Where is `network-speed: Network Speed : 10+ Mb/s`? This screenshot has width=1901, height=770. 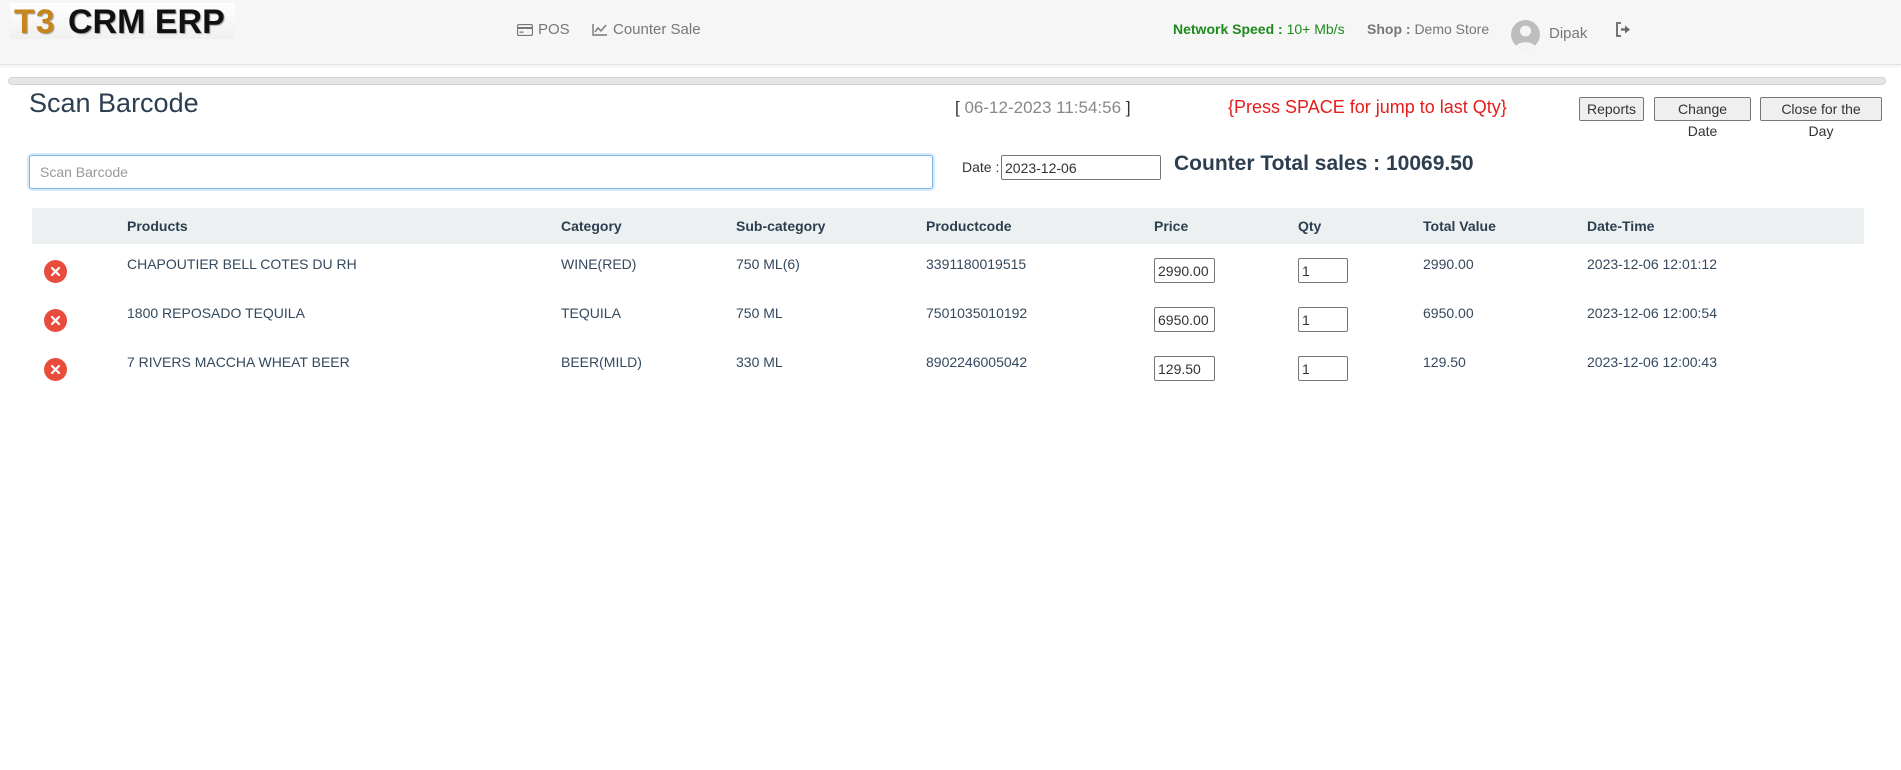 network-speed: Network Speed : 10+ Mb/s is located at coordinates (1259, 29).